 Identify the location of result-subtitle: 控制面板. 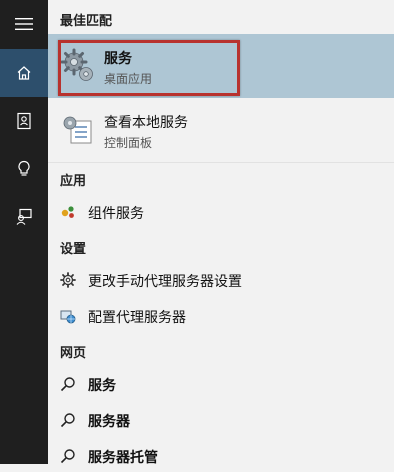
(128, 143).